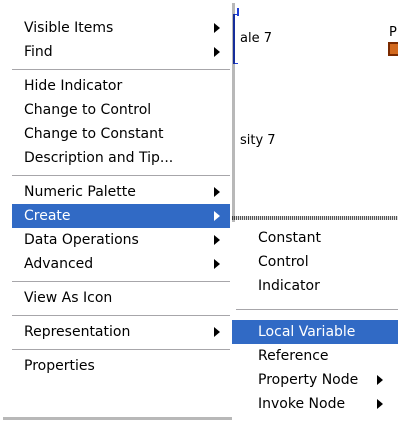  I want to click on menu-item-reference: Reference, so click(315, 356).